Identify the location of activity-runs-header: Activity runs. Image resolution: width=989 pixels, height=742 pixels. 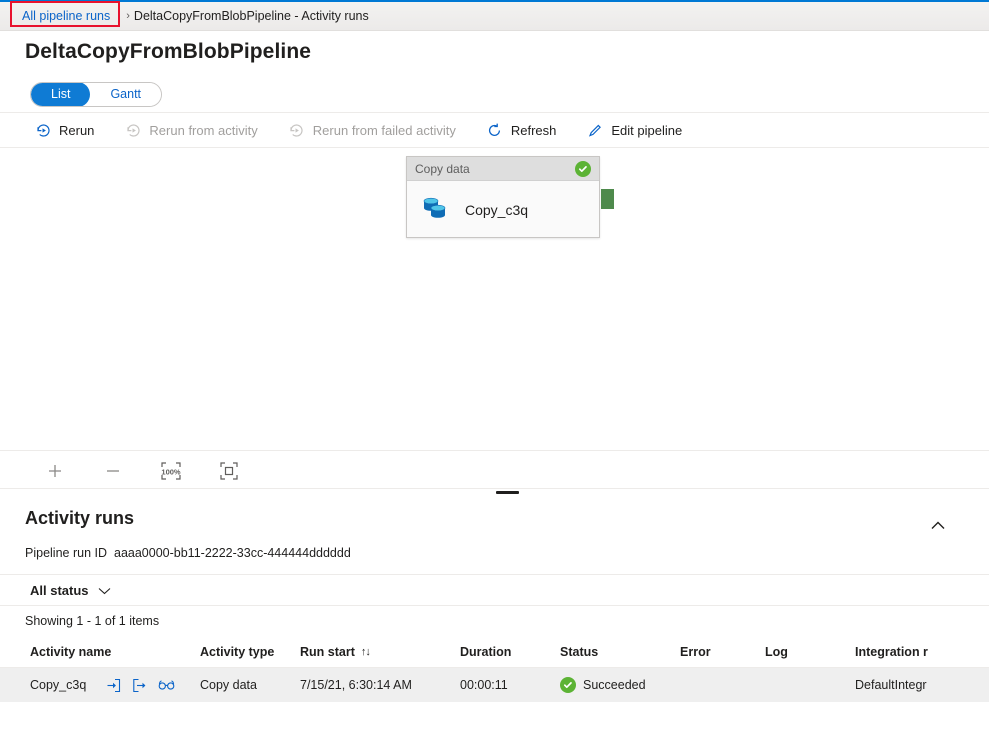
(494, 518).